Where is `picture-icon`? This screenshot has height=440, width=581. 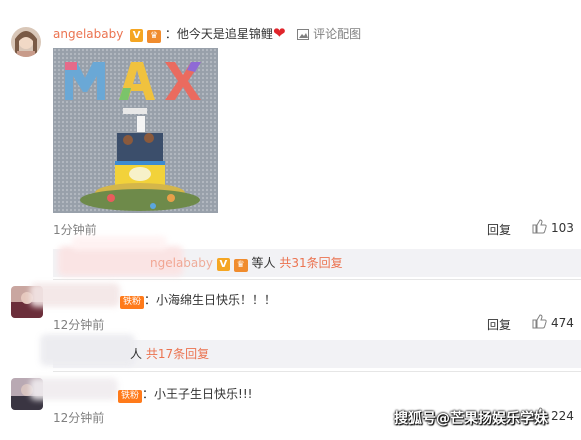 picture-icon is located at coordinates (303, 36).